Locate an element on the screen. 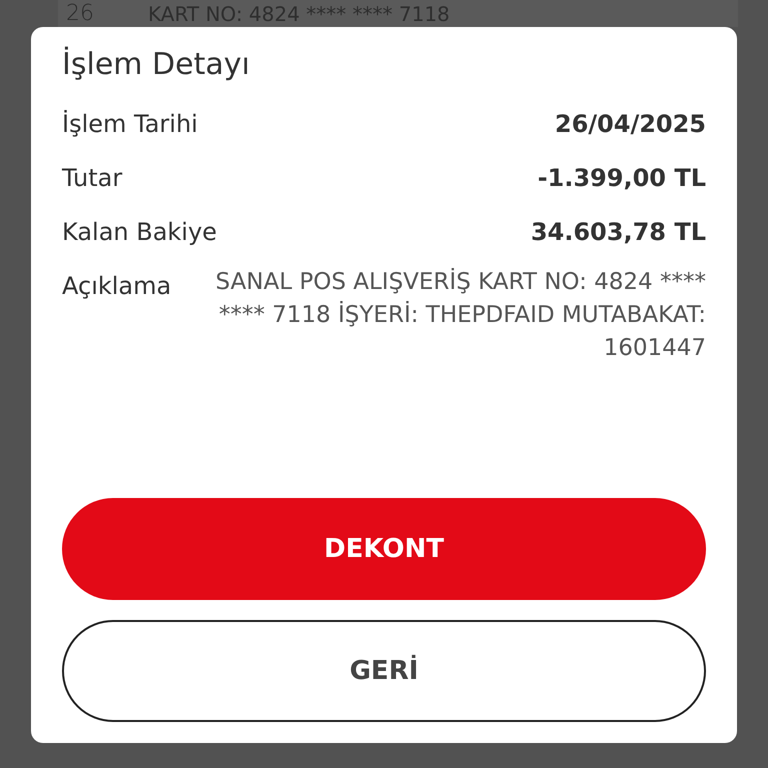  field-label: Kalan Bakiye is located at coordinates (139, 232).